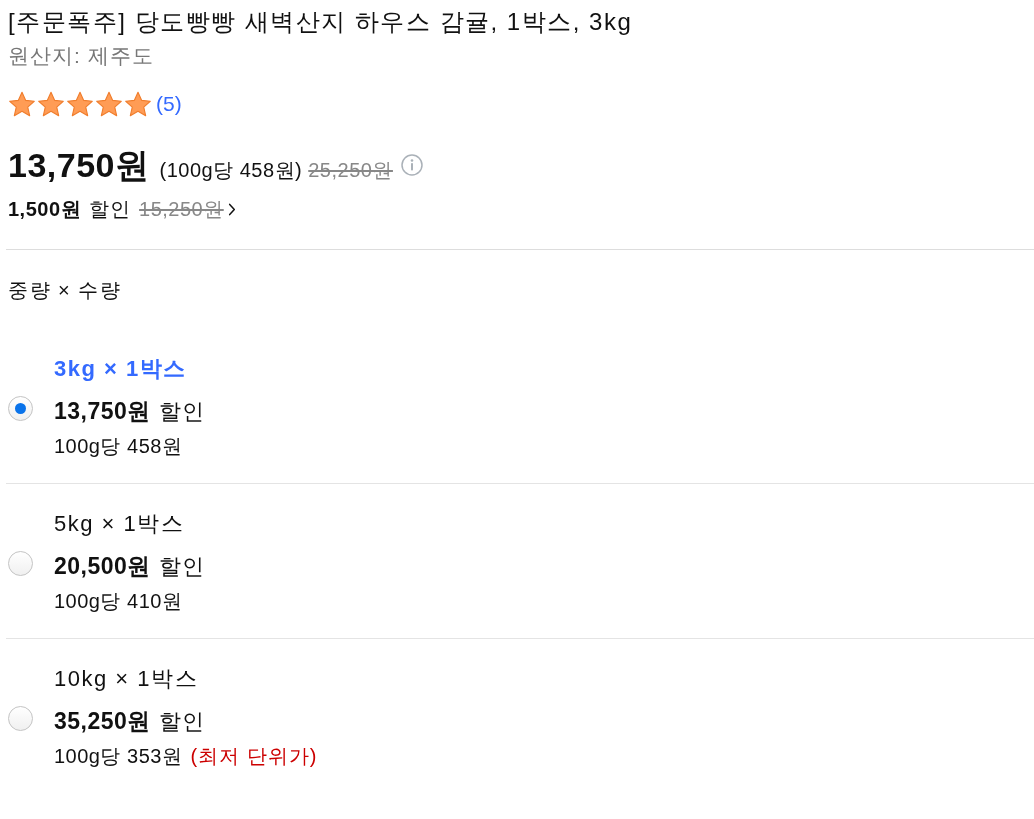 The image size is (1034, 819). I want to click on origin-text: 원산지: 제주도, so click(81, 56).